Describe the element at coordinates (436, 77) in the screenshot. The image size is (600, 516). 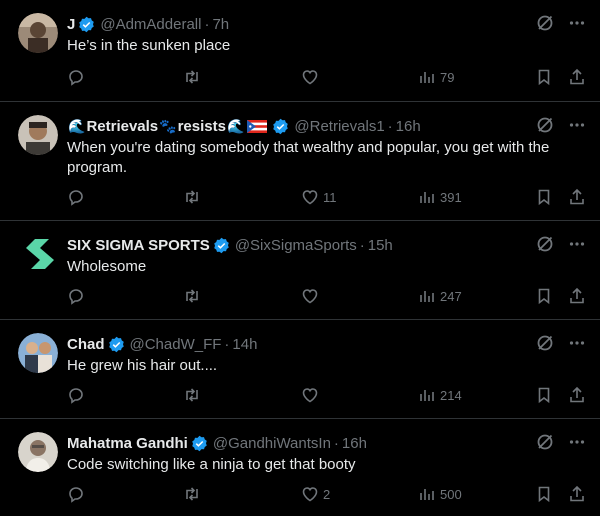
I see `views-button: 79` at that location.